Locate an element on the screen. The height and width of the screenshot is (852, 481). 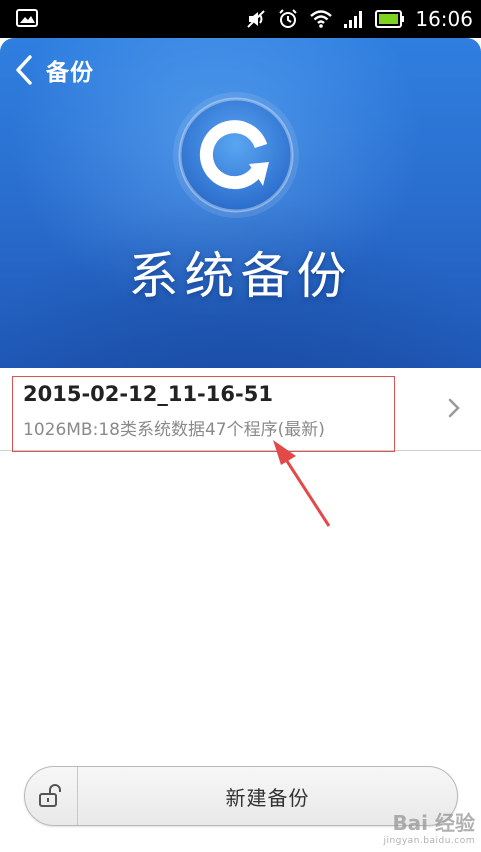
signal-icon is located at coordinates (353, 19).